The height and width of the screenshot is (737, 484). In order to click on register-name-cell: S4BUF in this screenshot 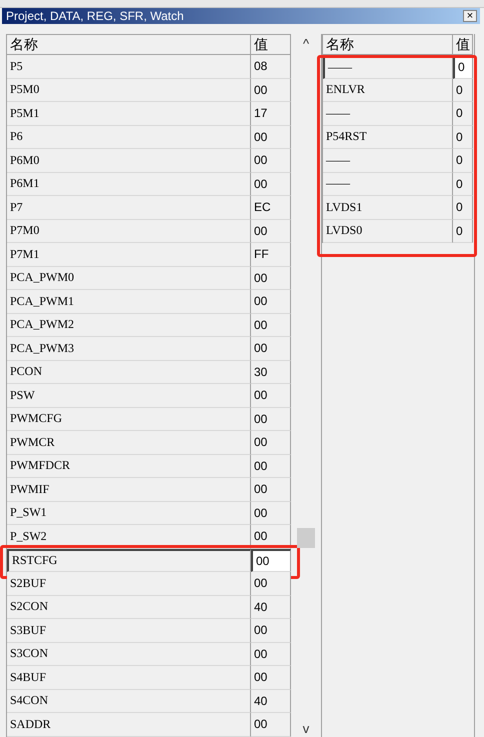, I will do `click(129, 678)`.